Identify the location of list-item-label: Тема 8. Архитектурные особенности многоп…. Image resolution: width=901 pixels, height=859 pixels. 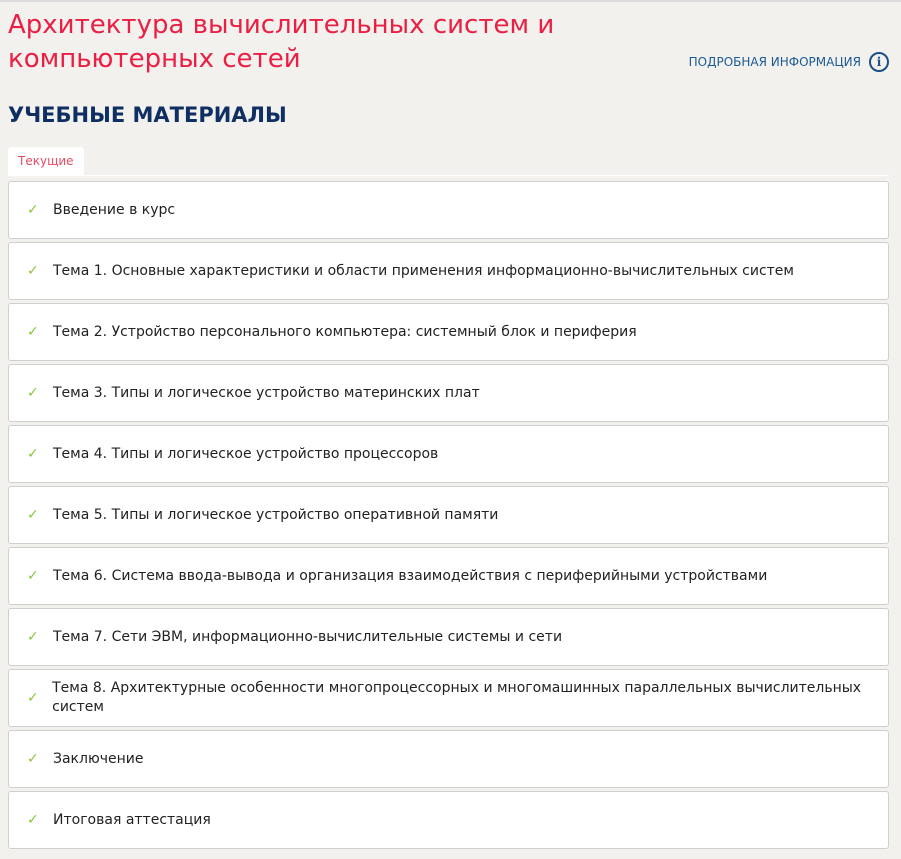
(457, 697).